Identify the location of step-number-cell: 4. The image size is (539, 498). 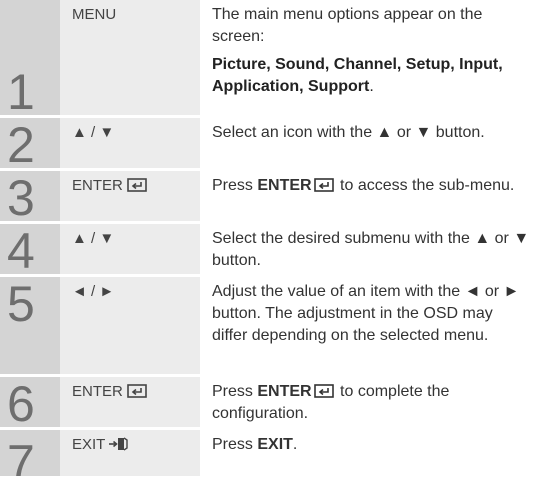
(30, 249).